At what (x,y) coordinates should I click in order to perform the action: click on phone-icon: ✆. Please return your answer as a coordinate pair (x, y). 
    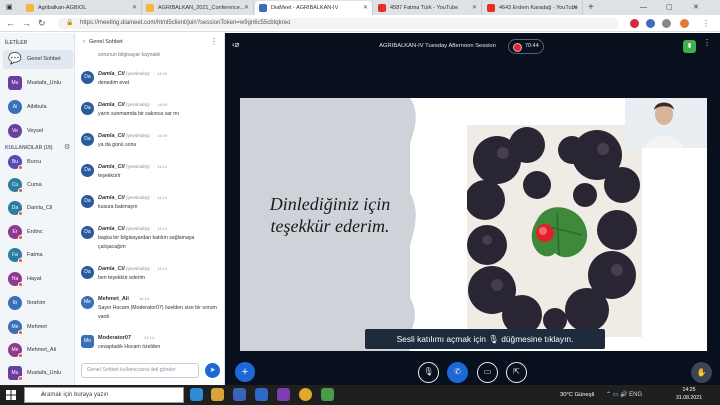
    Looking at the image, I should click on (457, 371).